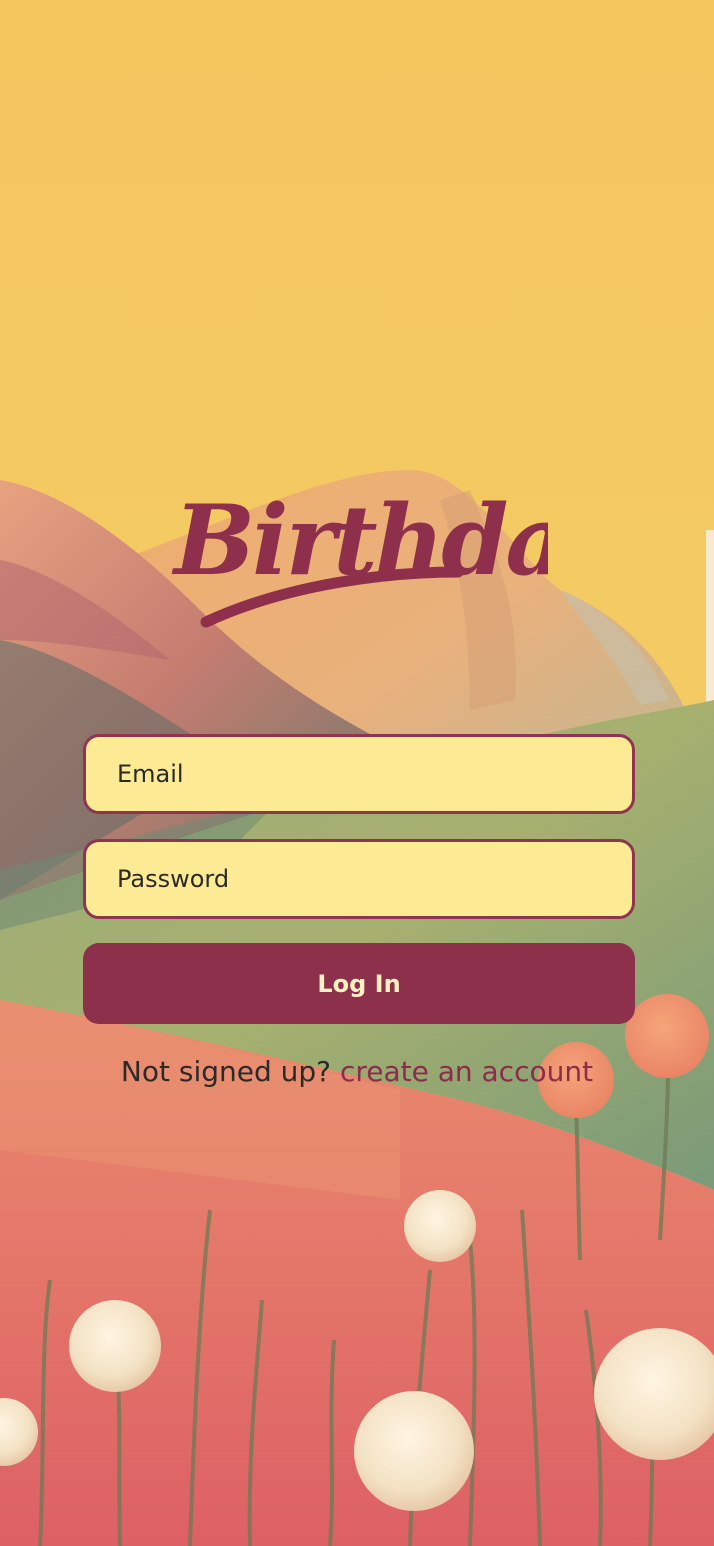  I want to click on password-field, so click(359, 879).